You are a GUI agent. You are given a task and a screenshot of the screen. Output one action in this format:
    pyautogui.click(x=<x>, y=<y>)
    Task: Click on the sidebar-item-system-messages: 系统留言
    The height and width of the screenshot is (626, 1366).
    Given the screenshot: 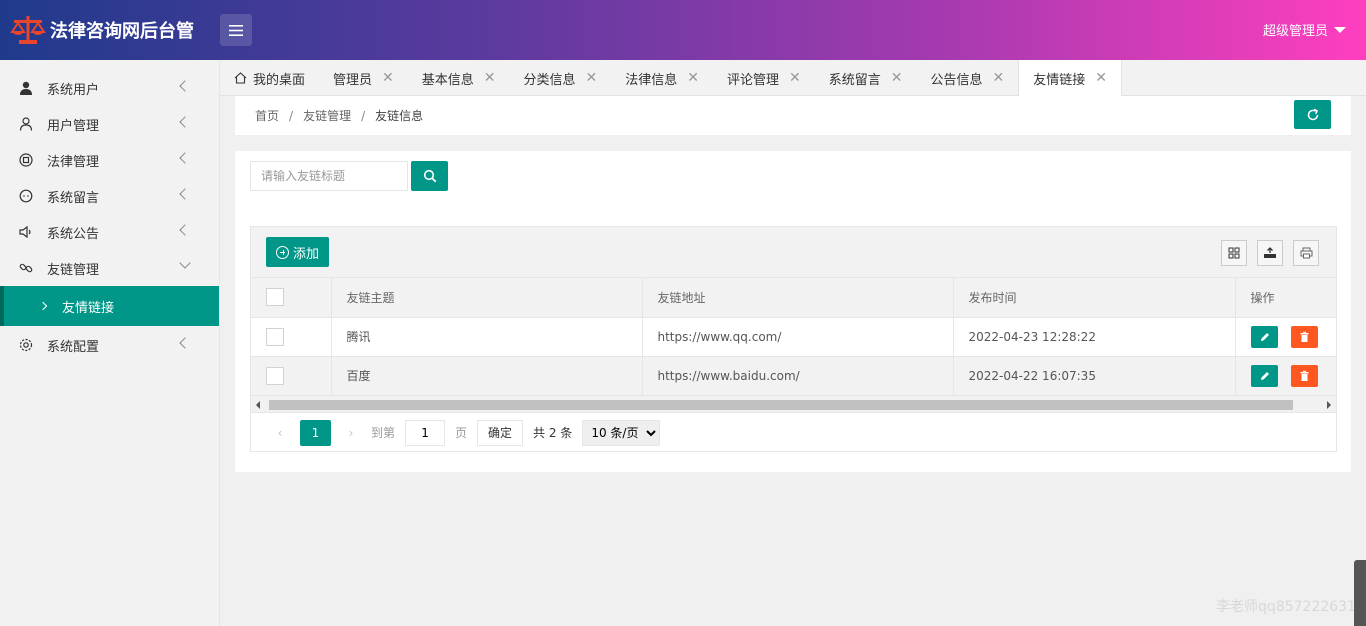 What is the action you would take?
    pyautogui.click(x=109, y=196)
    